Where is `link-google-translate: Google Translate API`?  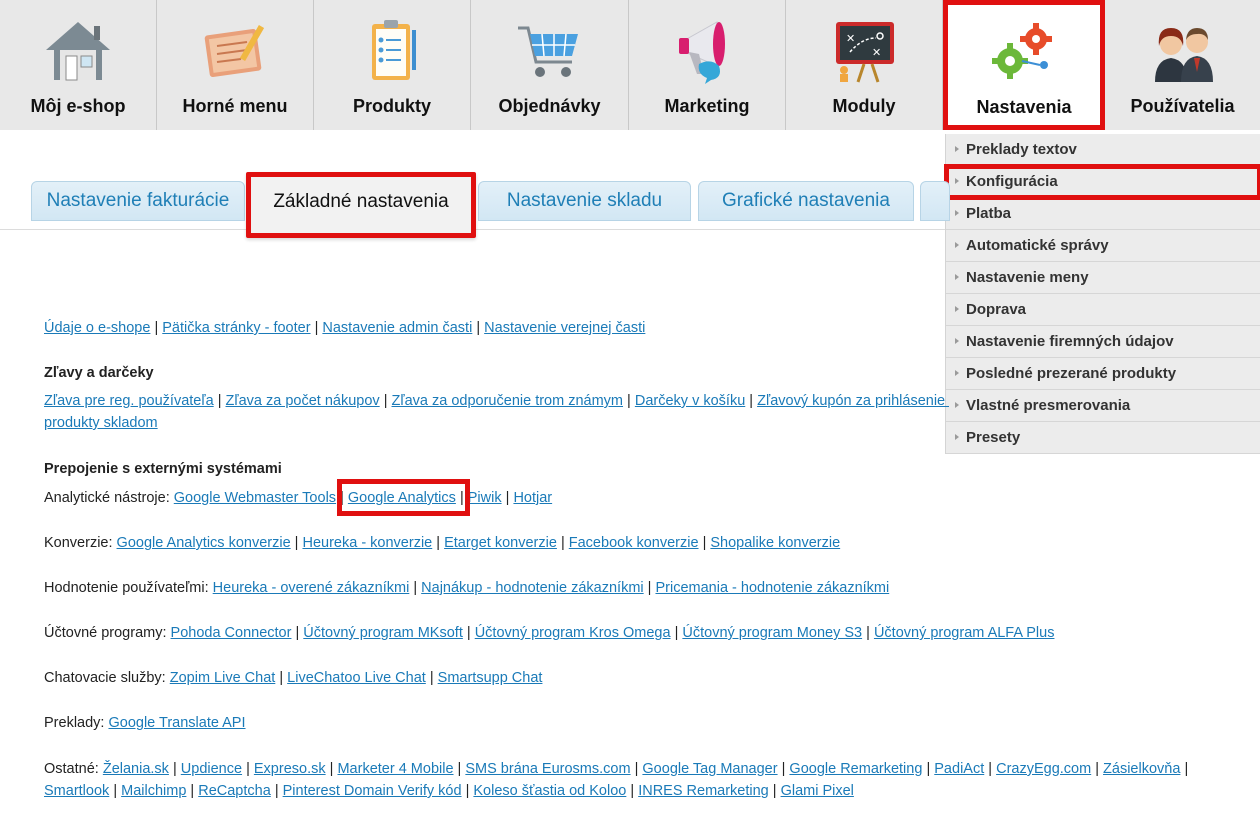
link-google-translate: Google Translate API is located at coordinates (176, 723).